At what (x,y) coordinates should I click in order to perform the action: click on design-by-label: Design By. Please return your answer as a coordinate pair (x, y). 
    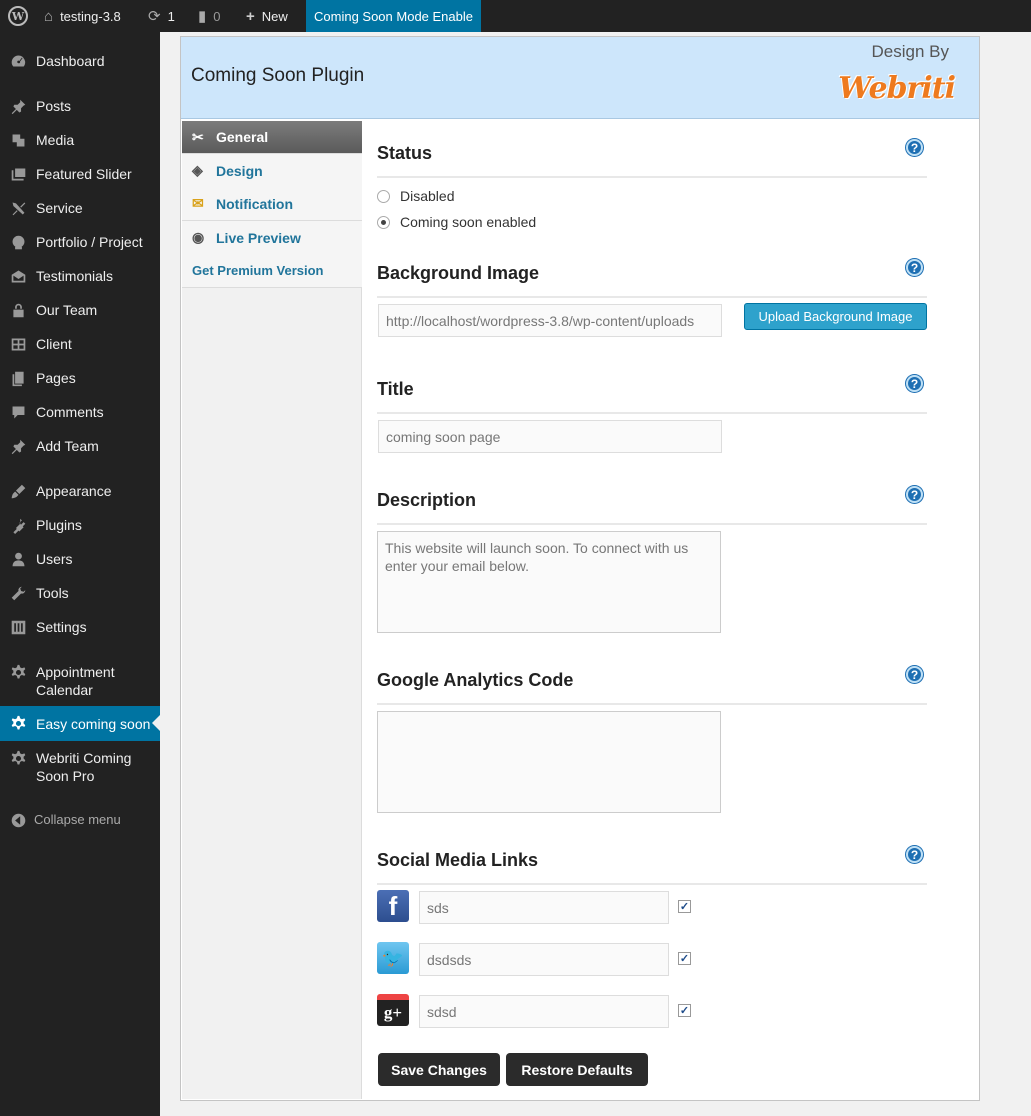
    Looking at the image, I should click on (910, 51).